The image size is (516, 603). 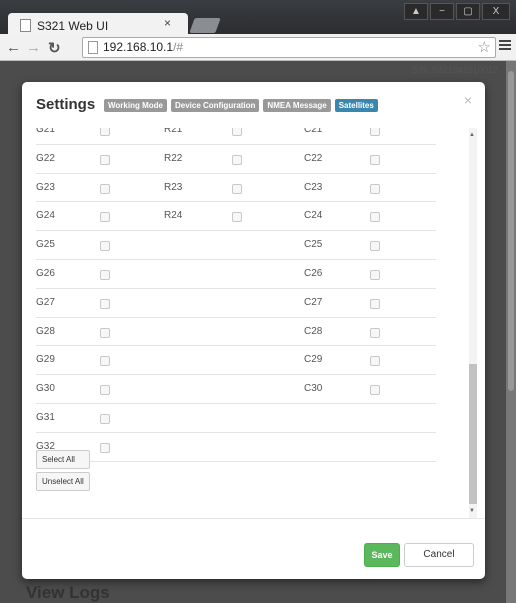 I want to click on satellite-row: G21 R21 C21, so click(x=236, y=136).